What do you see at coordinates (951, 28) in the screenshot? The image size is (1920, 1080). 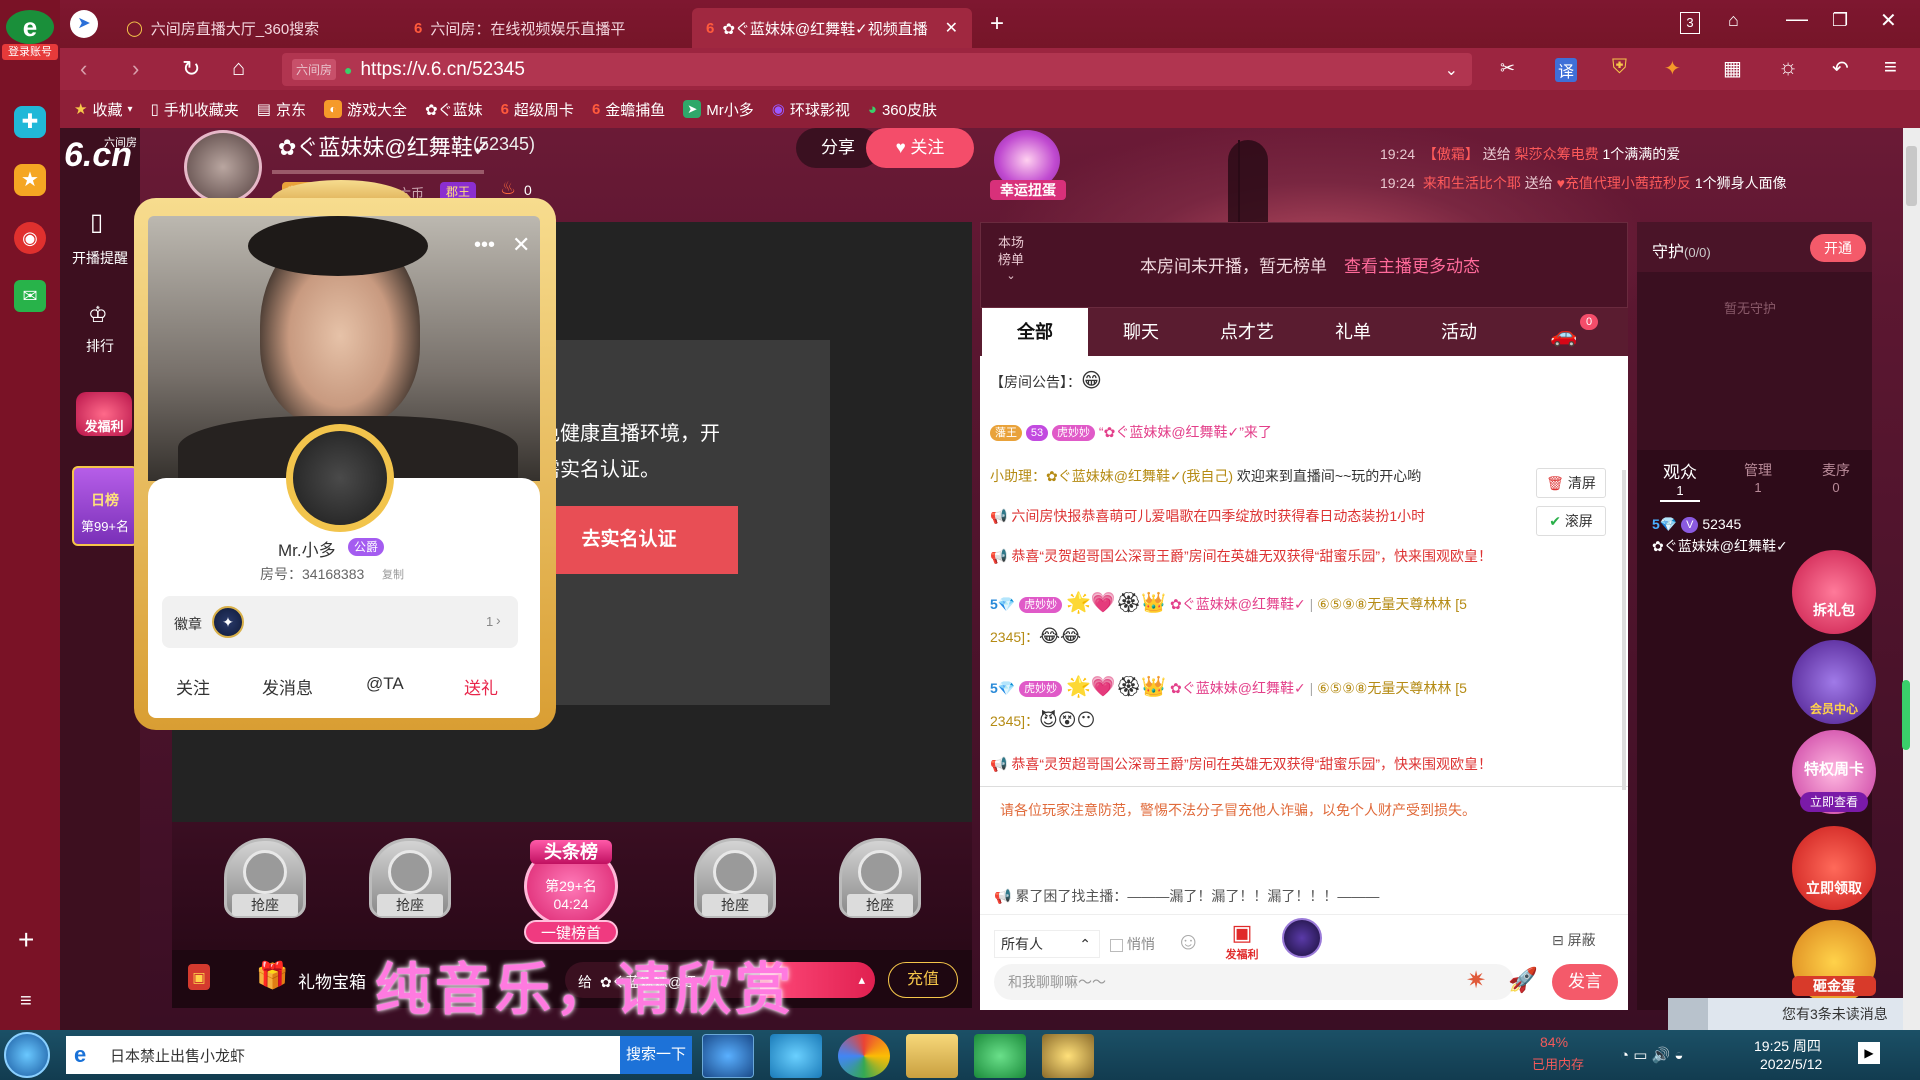 I see `close-tab-icon: ✕` at bounding box center [951, 28].